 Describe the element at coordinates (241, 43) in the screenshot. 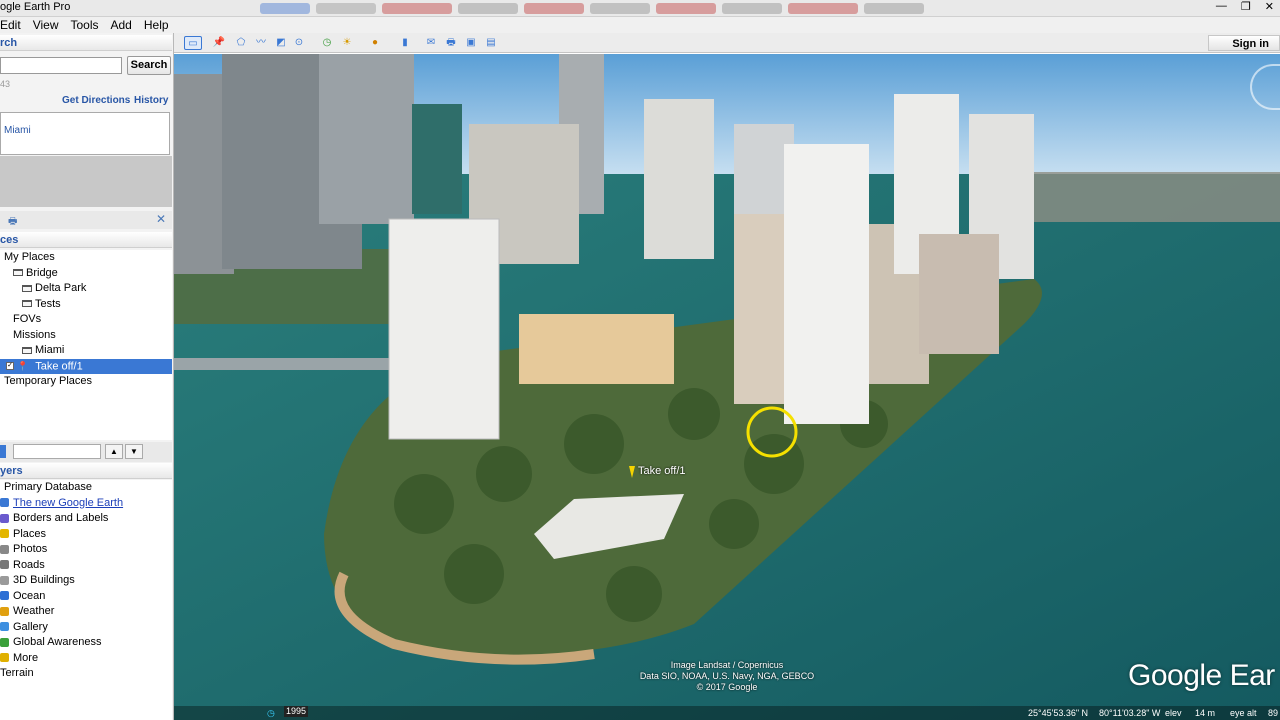

I see `polygon-icon: ⬠` at that location.